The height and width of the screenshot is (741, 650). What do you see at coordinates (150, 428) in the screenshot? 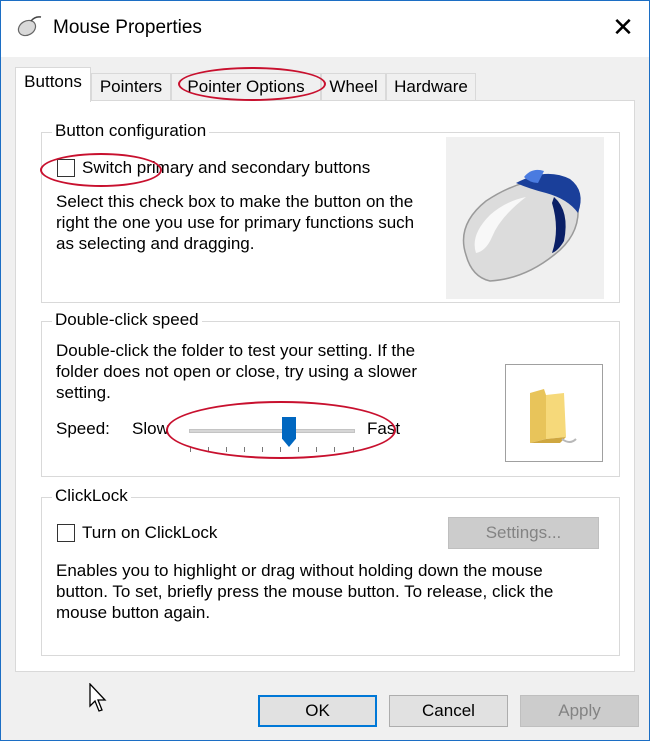
I see `slow-label: Slow` at bounding box center [150, 428].